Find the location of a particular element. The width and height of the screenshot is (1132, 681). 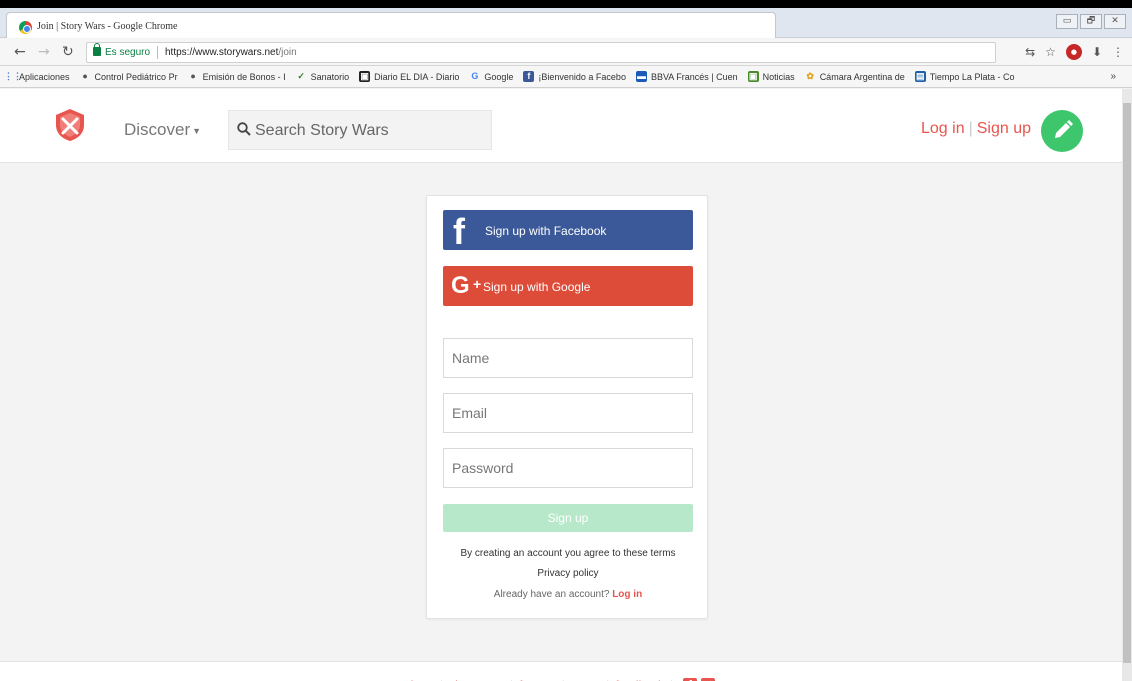

check-icon: ✓ is located at coordinates (301, 76).